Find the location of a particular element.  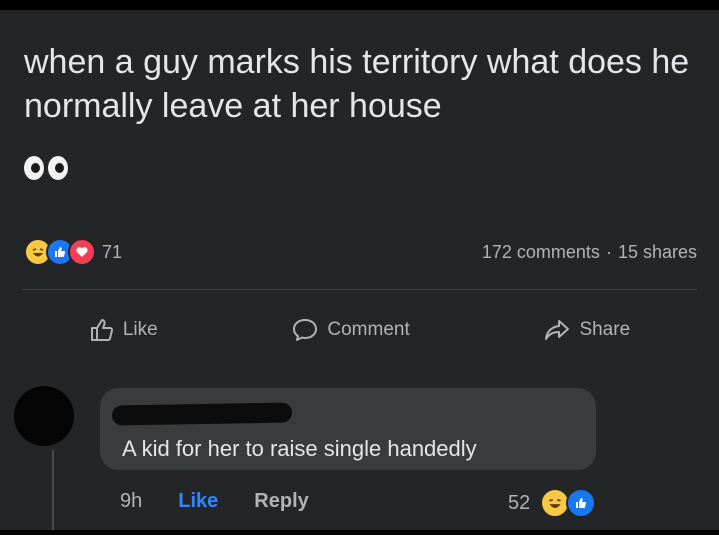

like-reaction-icon is located at coordinates (581, 503).